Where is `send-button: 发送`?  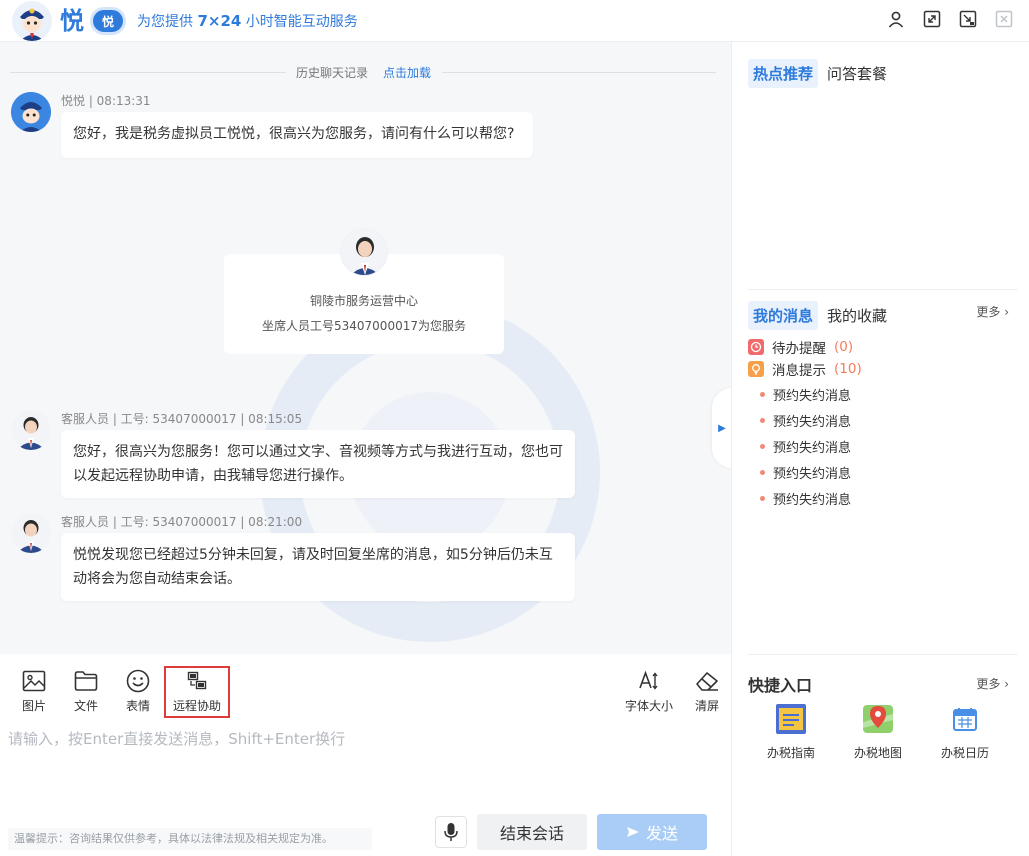 send-button: 发送 is located at coordinates (652, 832).